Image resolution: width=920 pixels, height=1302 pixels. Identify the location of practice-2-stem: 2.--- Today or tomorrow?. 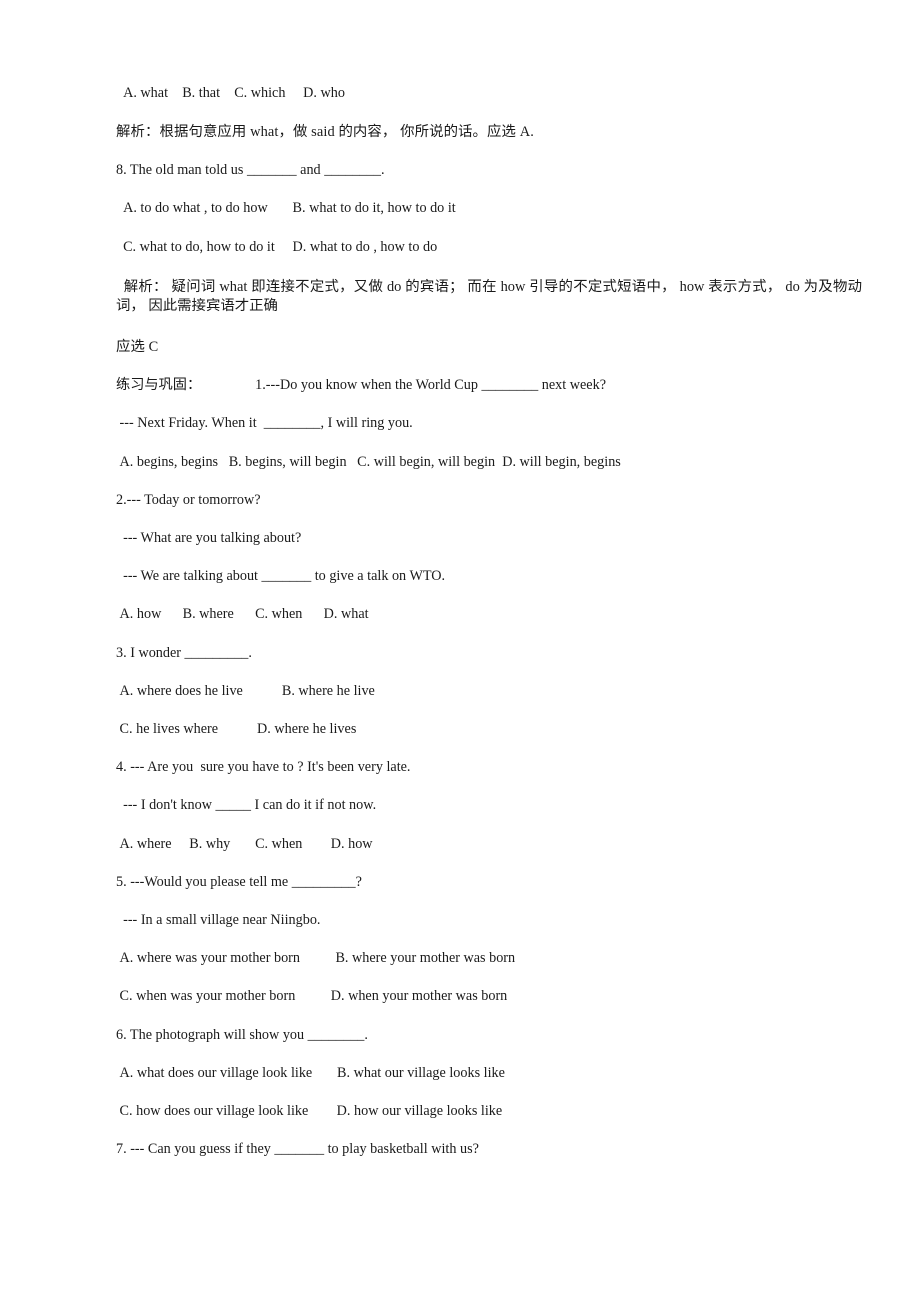
(188, 499).